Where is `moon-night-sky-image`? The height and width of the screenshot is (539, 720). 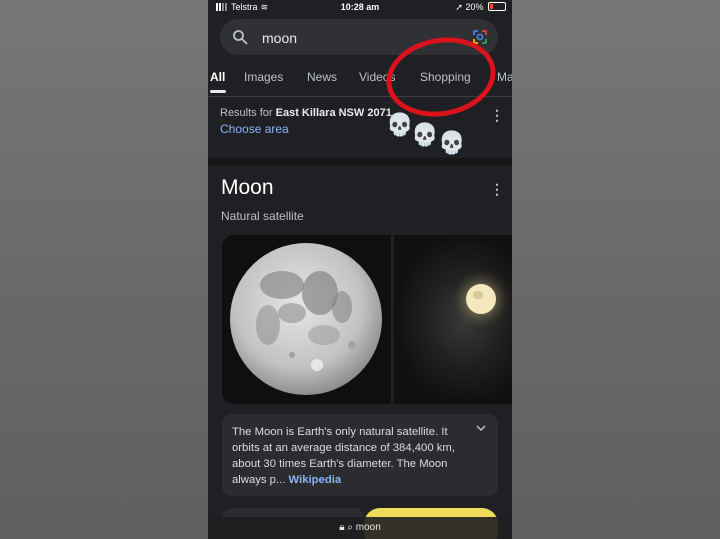 moon-night-sky-image is located at coordinates (453, 319).